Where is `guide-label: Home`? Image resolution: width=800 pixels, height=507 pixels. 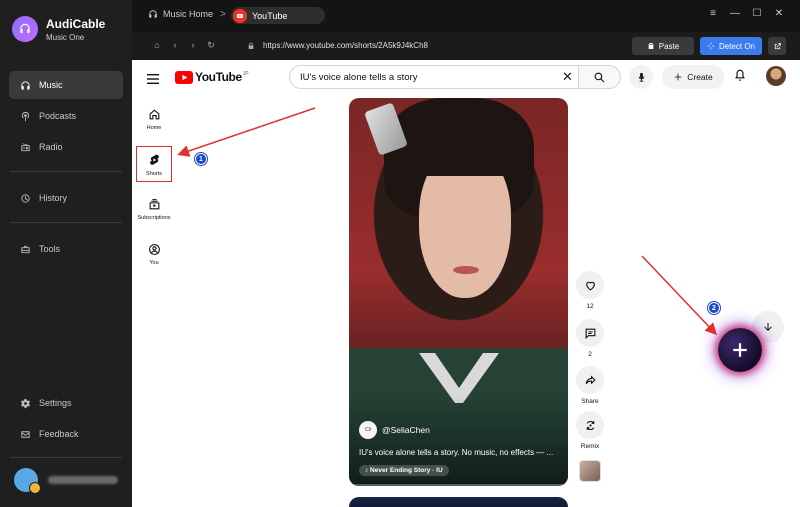 guide-label: Home is located at coordinates (154, 128).